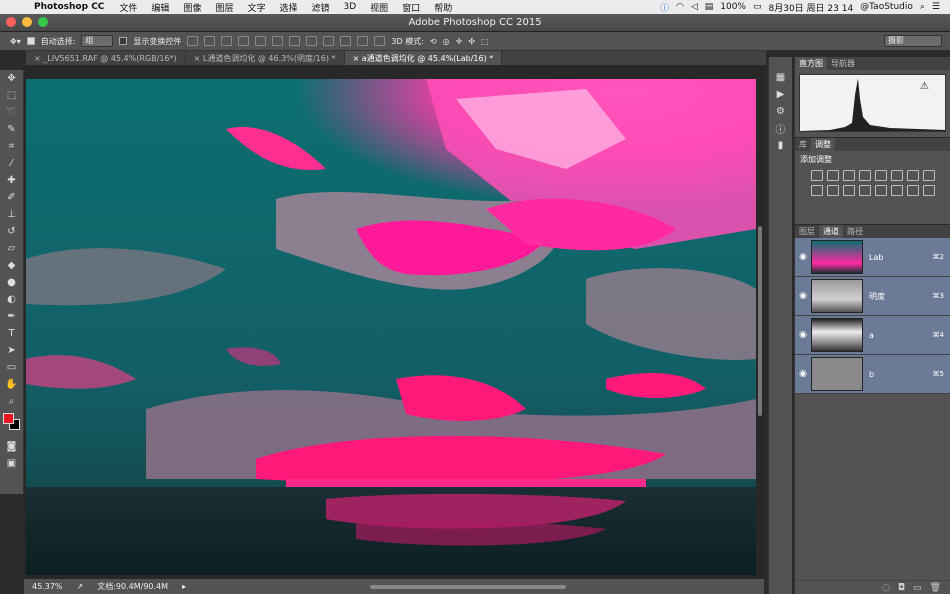 The width and height of the screenshot is (950, 594). What do you see at coordinates (872, 257) in the screenshot?
I see `channel-row-lab: ◉ Lab ⌘2` at bounding box center [872, 257].